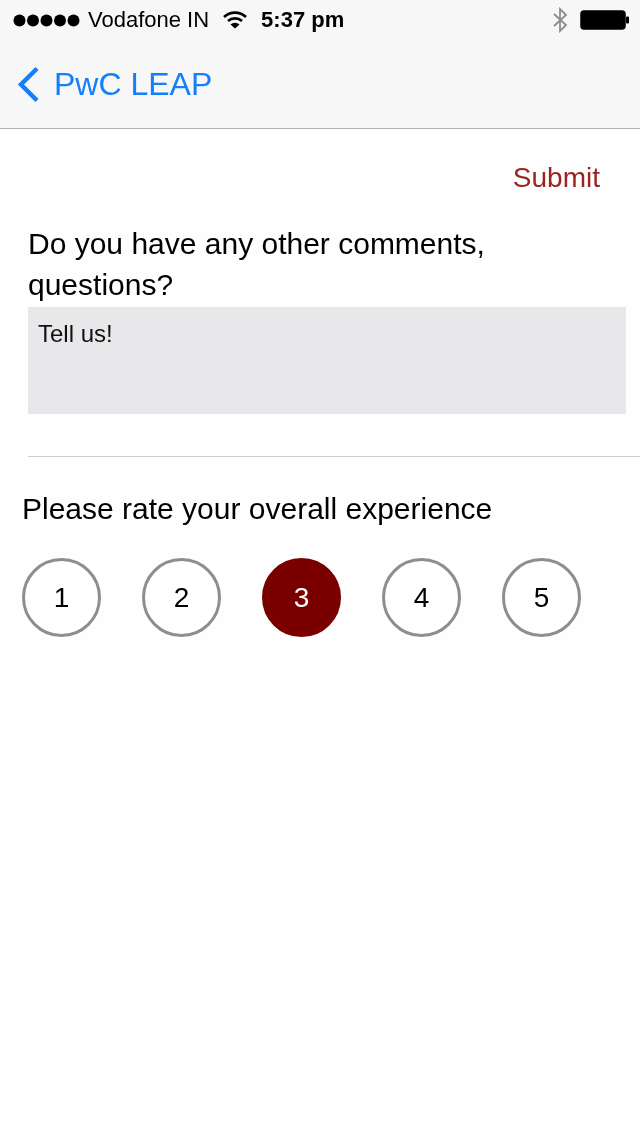 This screenshot has width=640, height=1136. What do you see at coordinates (28, 84) in the screenshot?
I see `chevron-left-icon` at bounding box center [28, 84].